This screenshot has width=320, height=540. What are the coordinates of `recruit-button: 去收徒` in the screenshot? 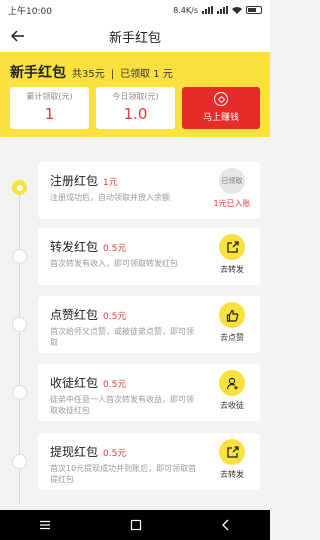 It's located at (232, 390).